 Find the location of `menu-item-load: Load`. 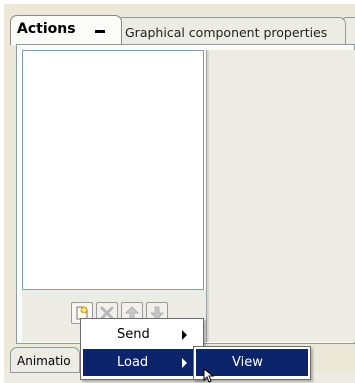

menu-item-load: Load is located at coordinates (142, 362).